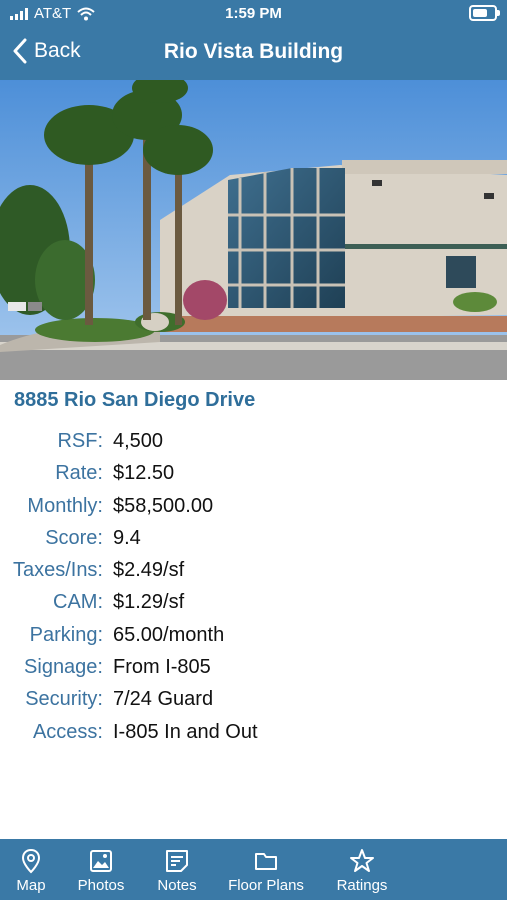 The width and height of the screenshot is (507, 900). What do you see at coordinates (79, 473) in the screenshot?
I see `detail-label: Rate:` at bounding box center [79, 473].